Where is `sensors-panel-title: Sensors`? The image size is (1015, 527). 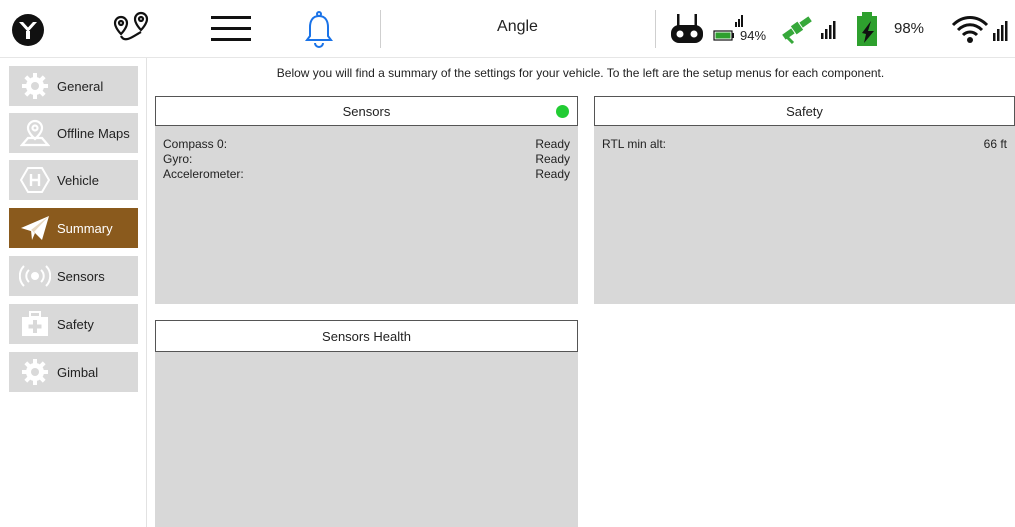
sensors-panel-title: Sensors is located at coordinates (366, 111).